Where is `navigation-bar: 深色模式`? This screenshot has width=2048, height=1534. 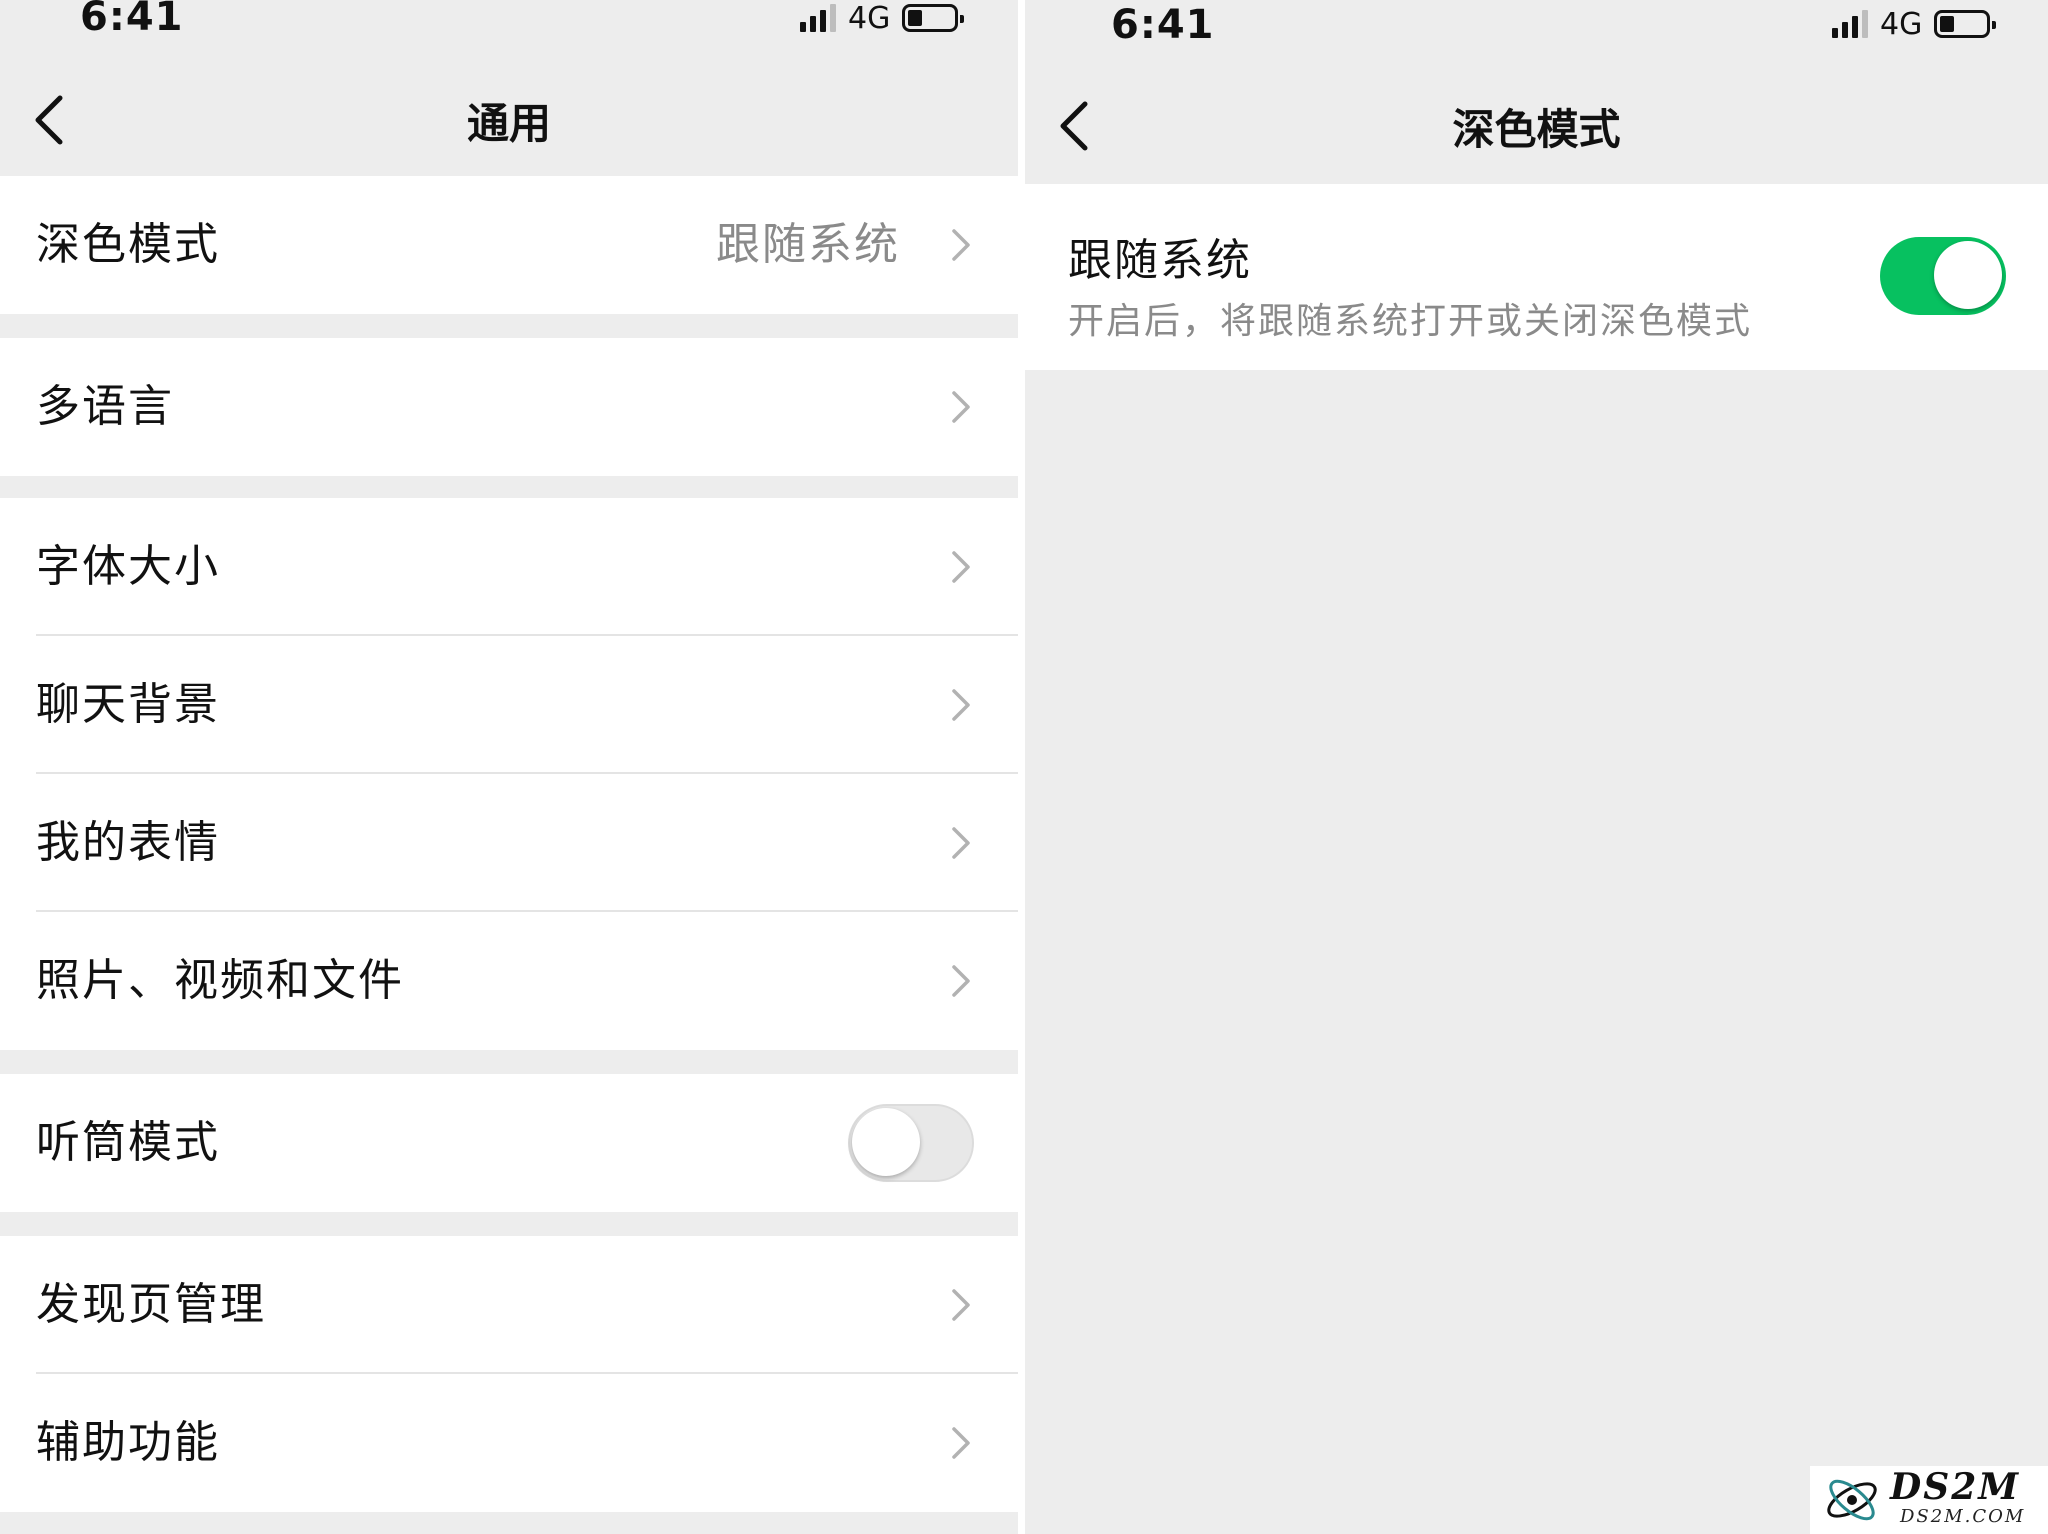
navigation-bar: 深色模式 is located at coordinates (1536, 125).